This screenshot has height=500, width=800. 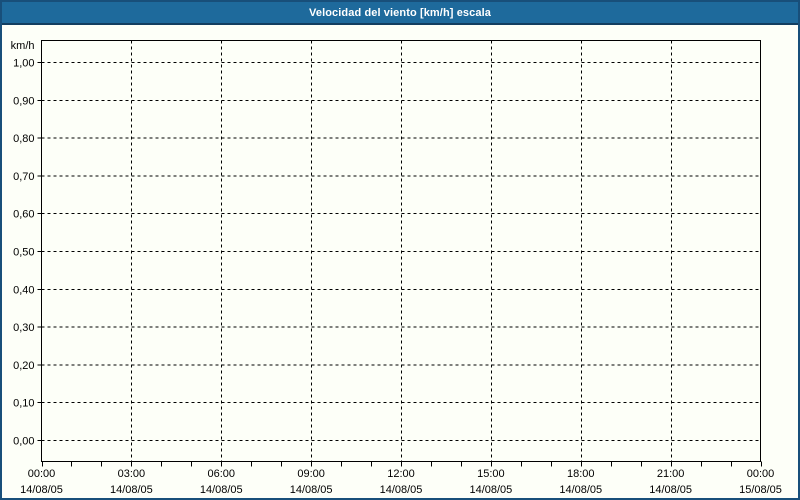 What do you see at coordinates (671, 474) in the screenshot?
I see `x-axis-time-label: 21:00` at bounding box center [671, 474].